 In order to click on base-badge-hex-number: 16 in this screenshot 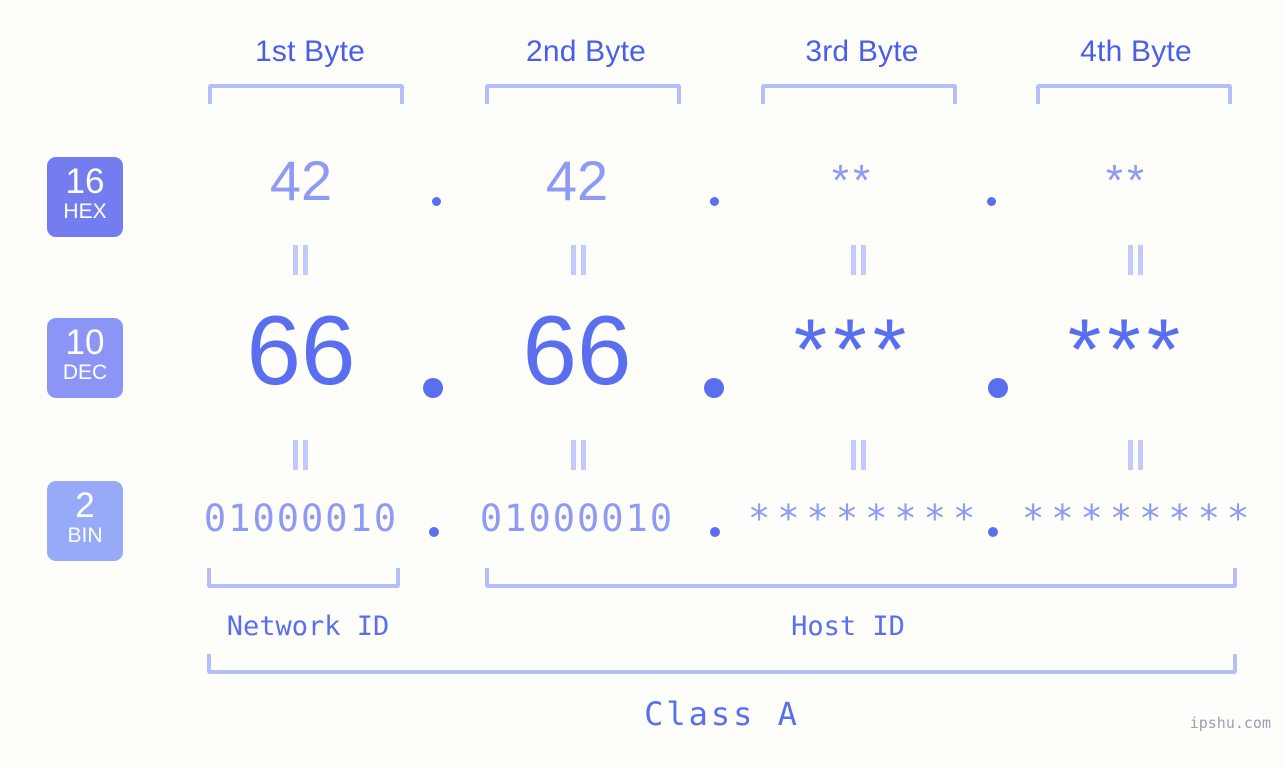, I will do `click(85, 181)`.